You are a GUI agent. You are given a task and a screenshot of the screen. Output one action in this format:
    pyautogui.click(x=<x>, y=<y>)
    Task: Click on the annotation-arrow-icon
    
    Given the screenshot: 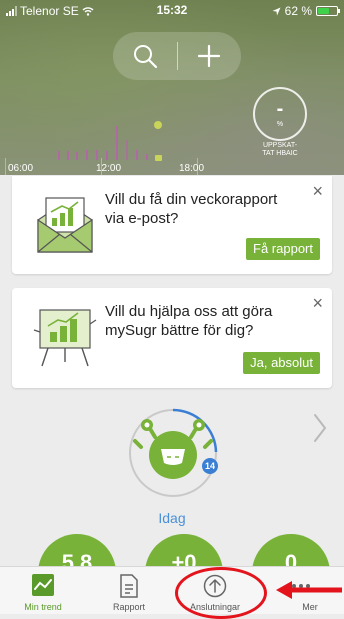 What is the action you would take?
    pyautogui.click(x=309, y=590)
    